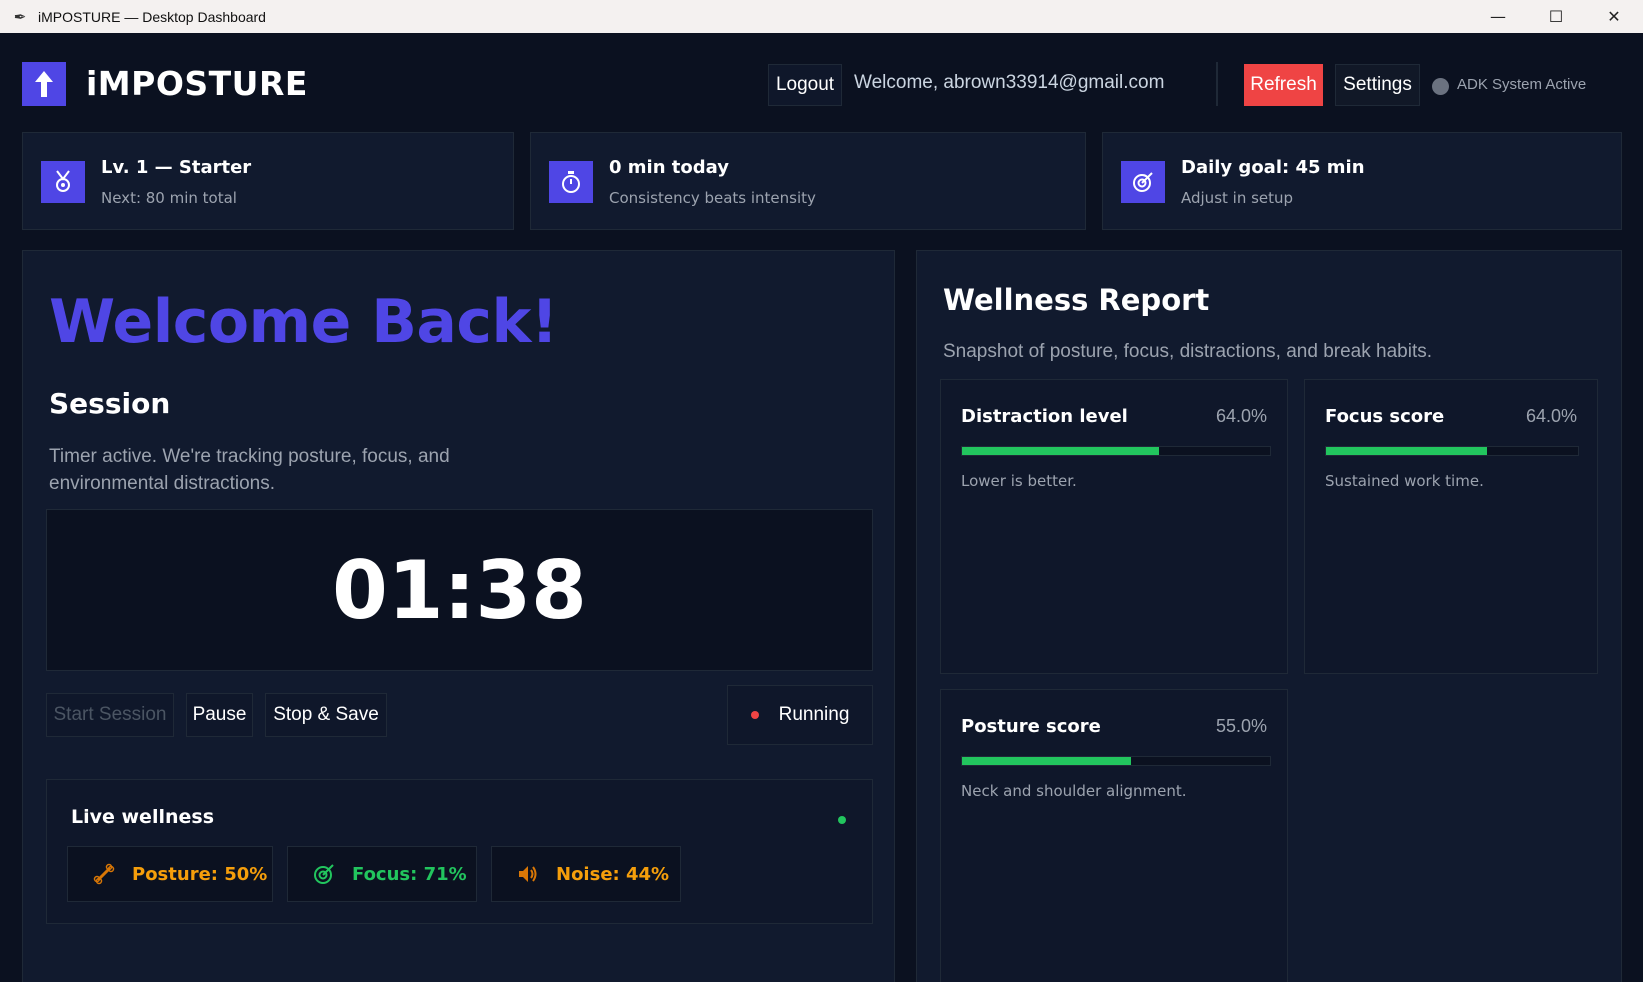 This screenshot has height=982, width=1643. Describe the element at coordinates (528, 874) in the screenshot. I see `speaker-icon` at that location.